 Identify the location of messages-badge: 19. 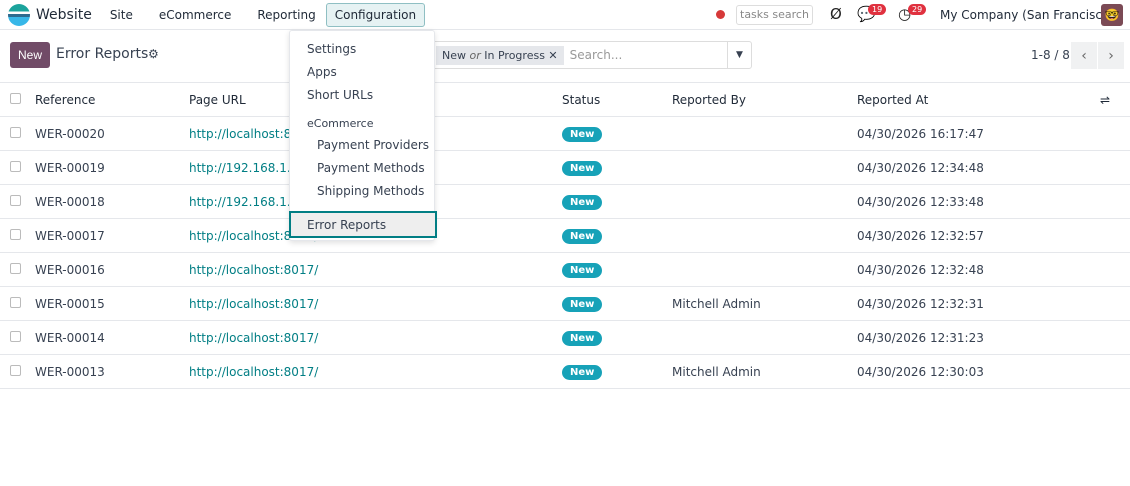
(877, 9).